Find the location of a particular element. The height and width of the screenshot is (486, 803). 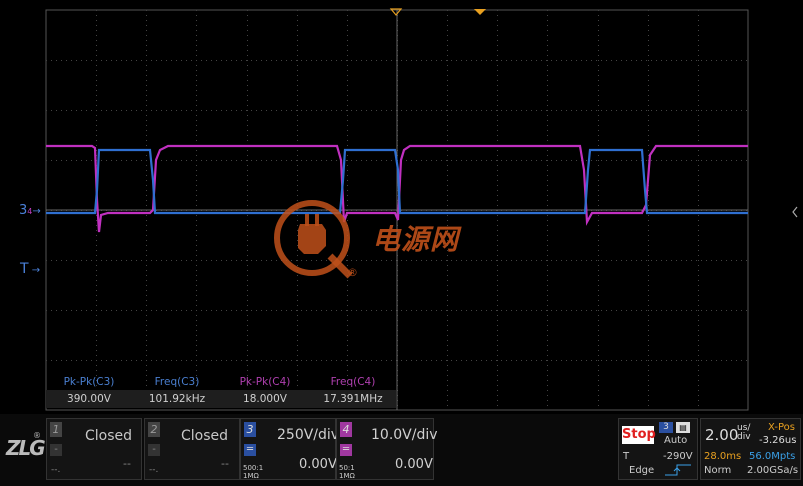

meas-name-freq-c4: Freq(C4) is located at coordinates (353, 382).